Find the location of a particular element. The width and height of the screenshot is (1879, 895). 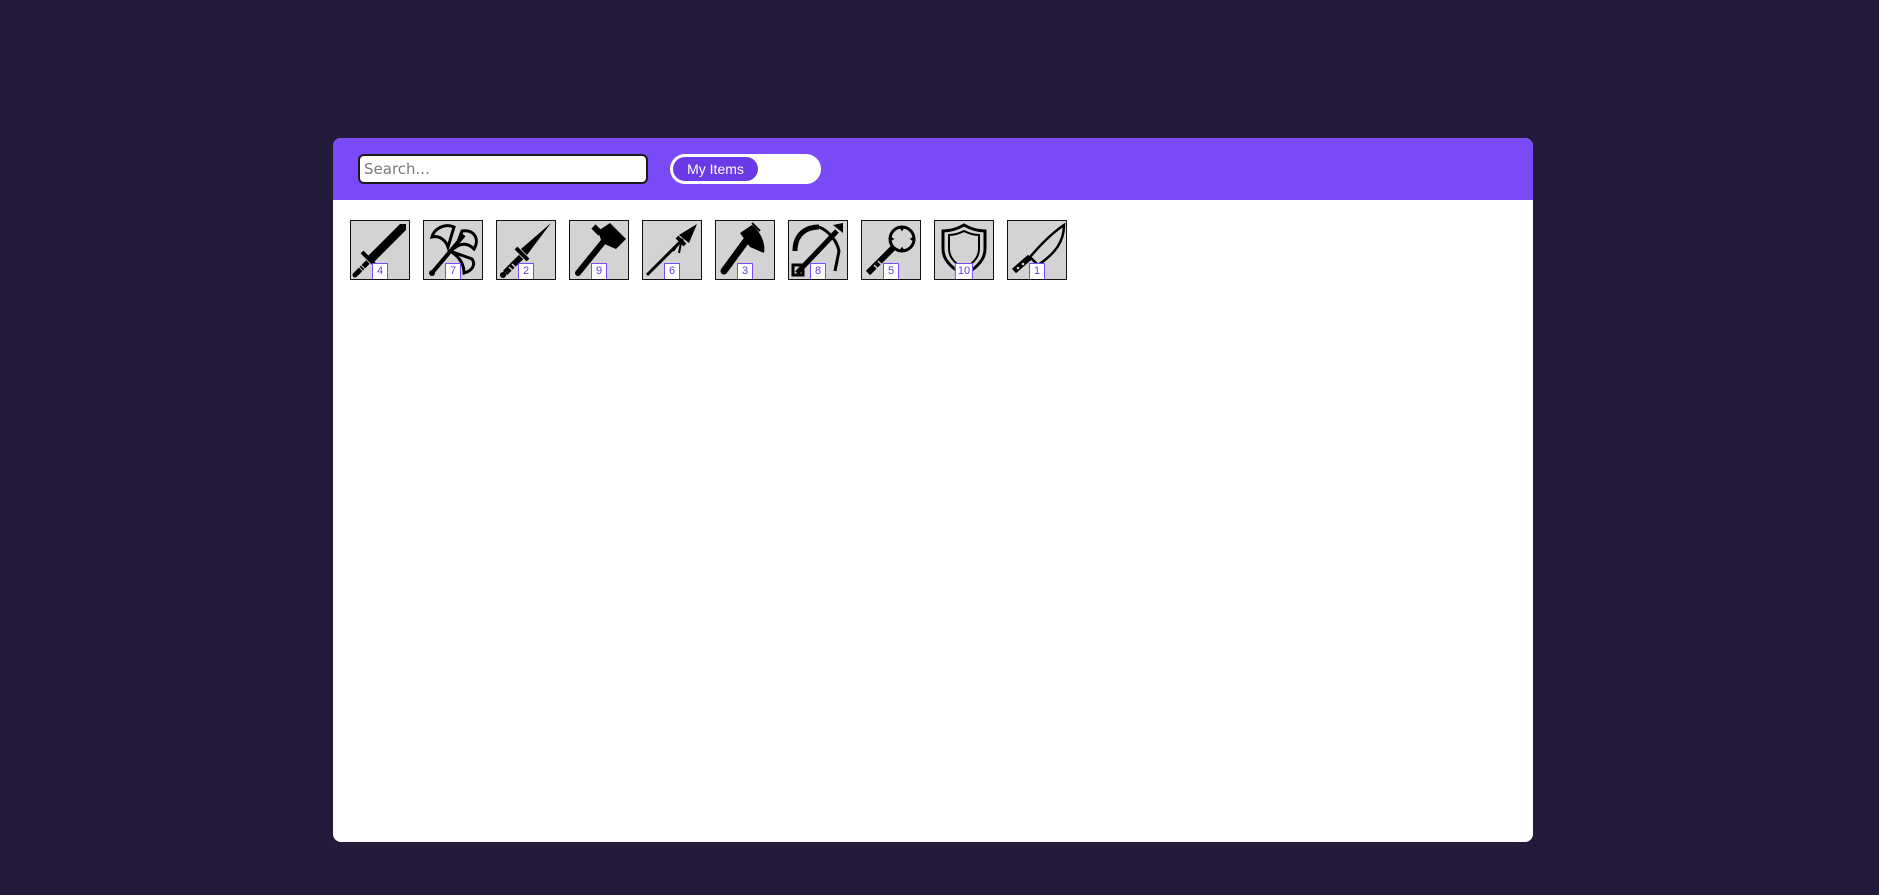

item-slot: 4 is located at coordinates (380, 250).